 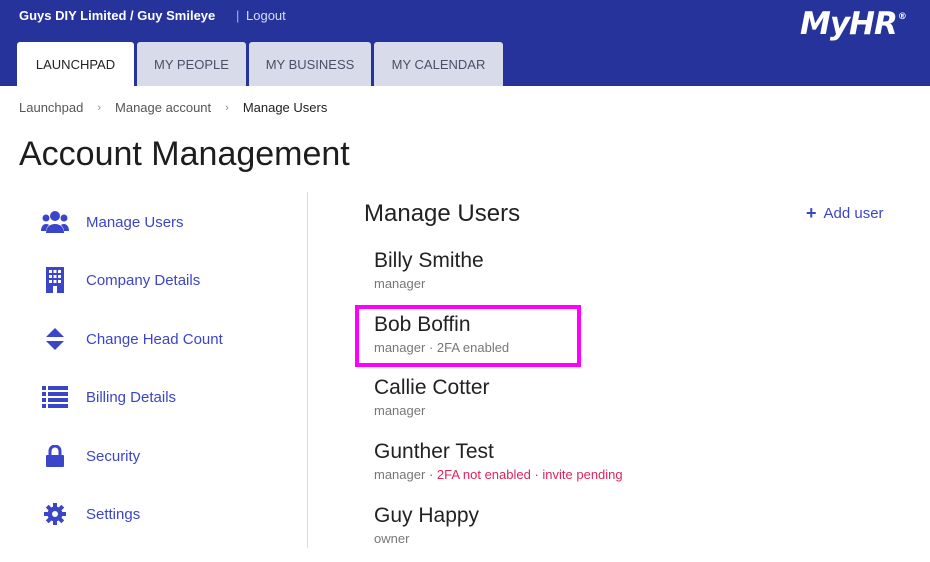 I want to click on sidebar-item-manage-users: Manage Users, so click(x=165, y=222).